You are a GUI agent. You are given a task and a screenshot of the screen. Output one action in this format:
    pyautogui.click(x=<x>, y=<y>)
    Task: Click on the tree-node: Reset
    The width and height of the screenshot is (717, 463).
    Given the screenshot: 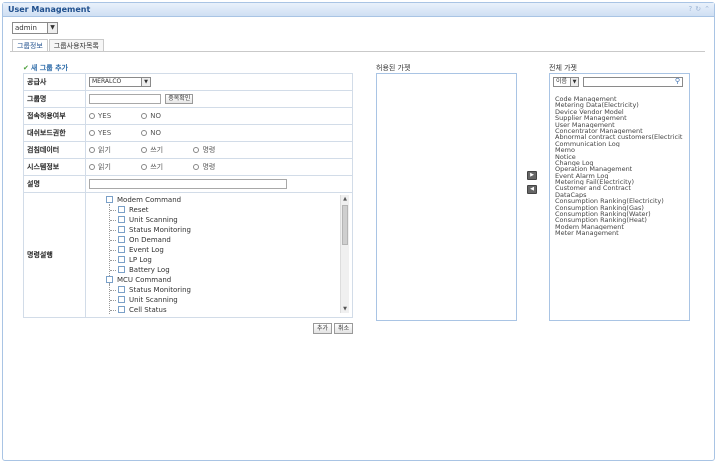 What is the action you would take?
    pyautogui.click(x=129, y=210)
    